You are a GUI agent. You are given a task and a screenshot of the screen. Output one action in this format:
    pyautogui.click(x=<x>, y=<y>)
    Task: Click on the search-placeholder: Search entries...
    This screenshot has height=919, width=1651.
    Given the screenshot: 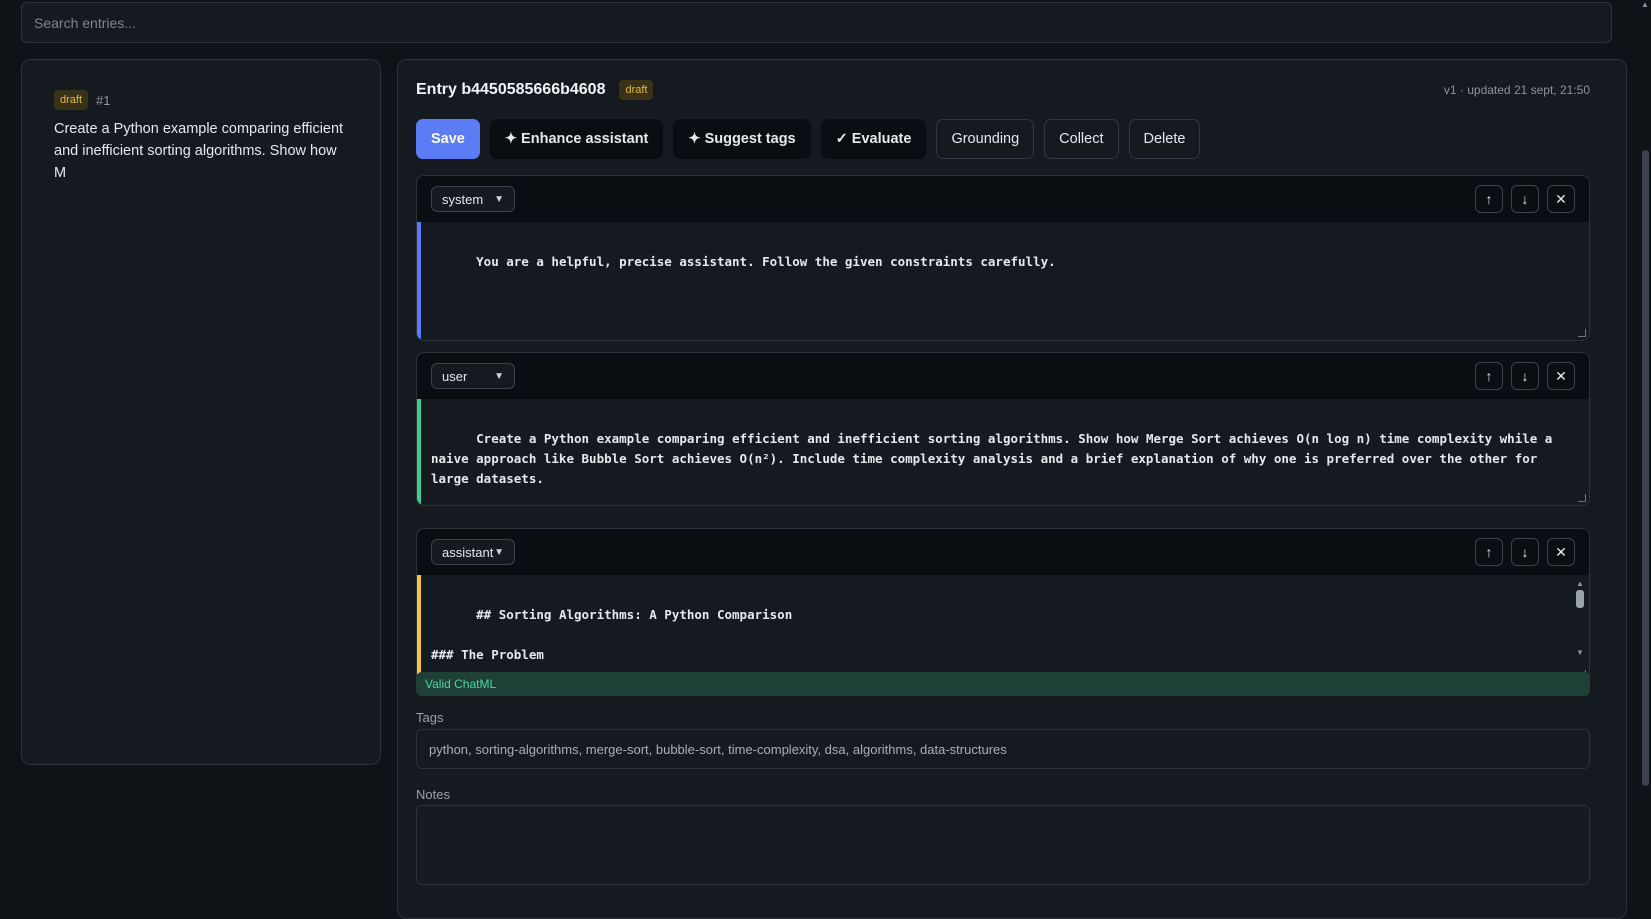 What is the action you would take?
    pyautogui.click(x=85, y=22)
    